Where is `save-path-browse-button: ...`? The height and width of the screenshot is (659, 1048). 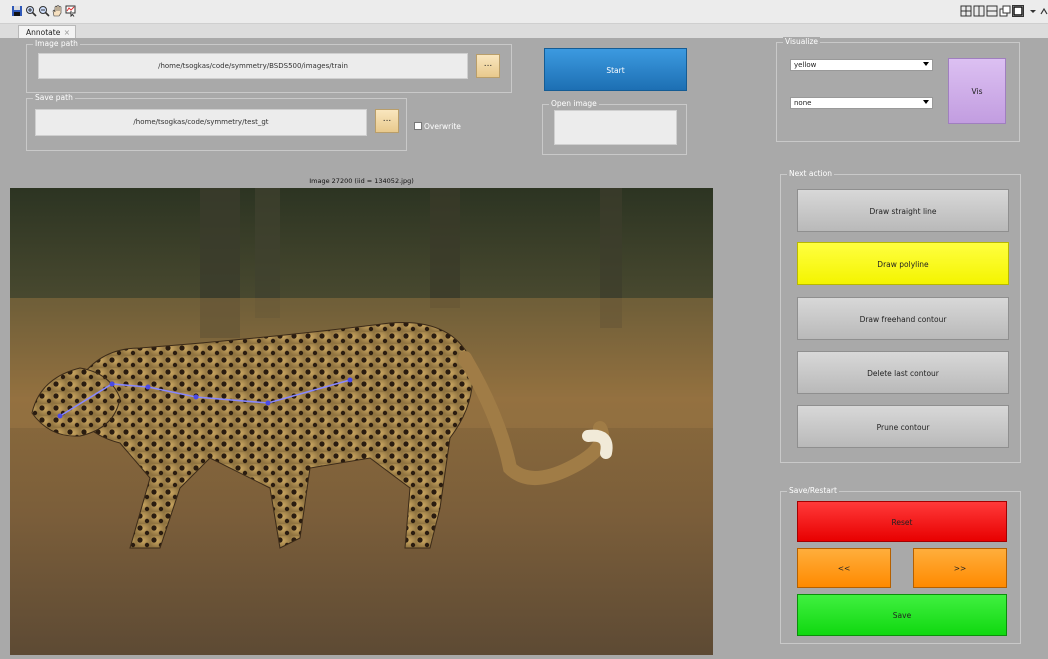 save-path-browse-button: ... is located at coordinates (387, 121).